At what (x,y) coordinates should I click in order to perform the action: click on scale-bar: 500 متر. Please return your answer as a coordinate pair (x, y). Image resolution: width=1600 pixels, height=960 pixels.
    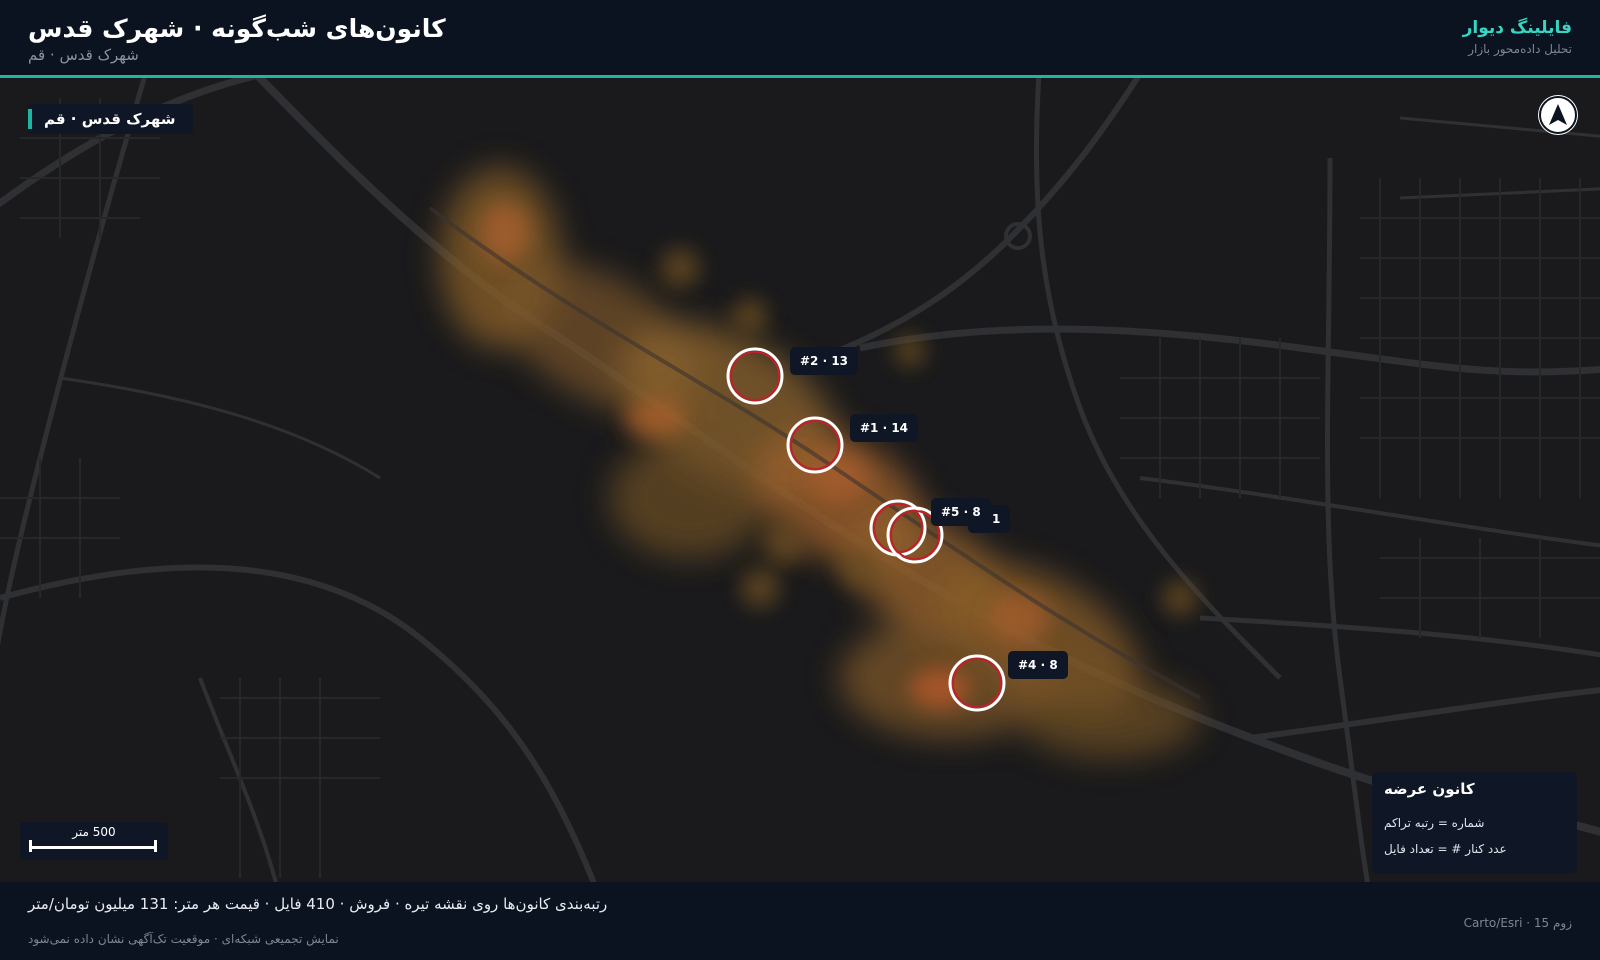
    Looking at the image, I should click on (94, 841).